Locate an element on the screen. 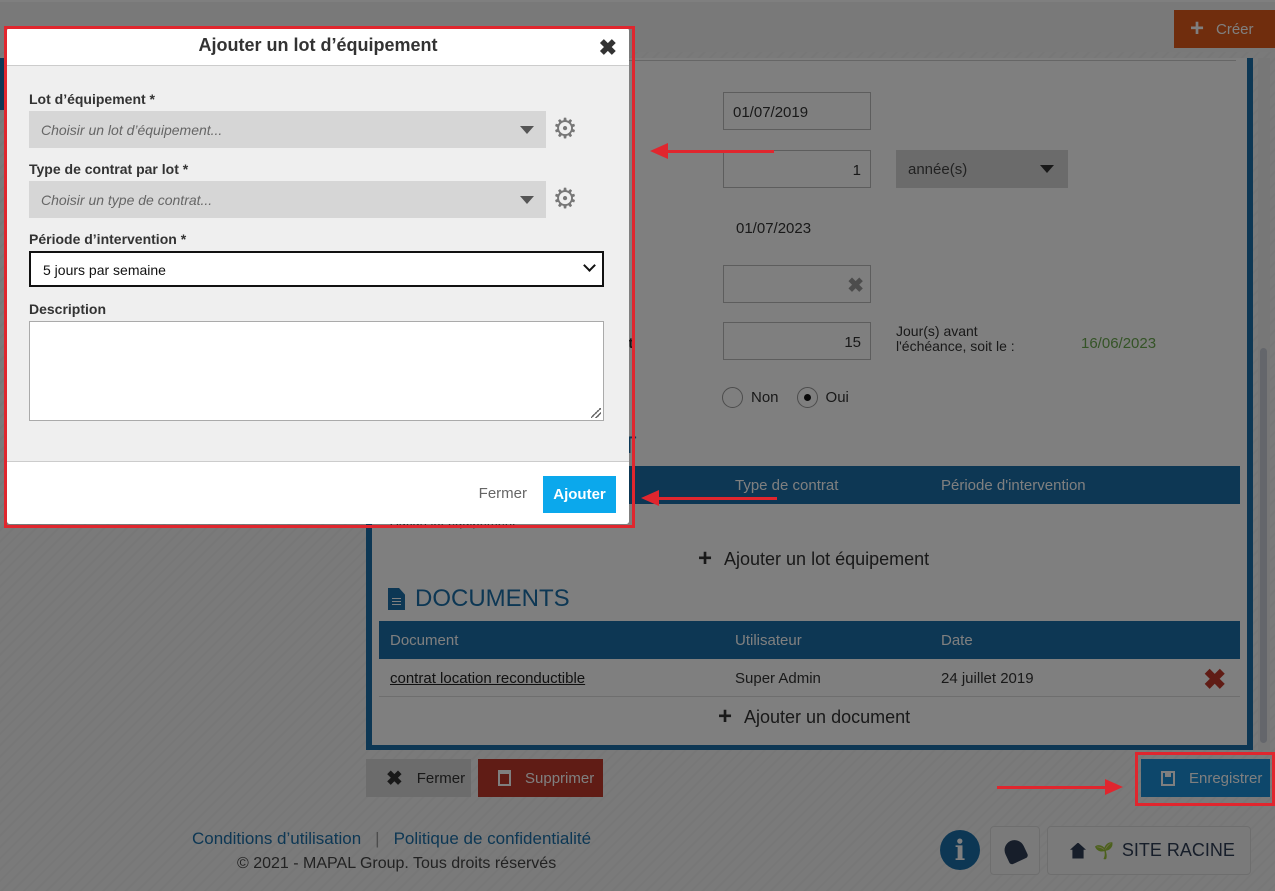 The image size is (1275, 891). dialog-close-button: Fermer is located at coordinates (503, 493).